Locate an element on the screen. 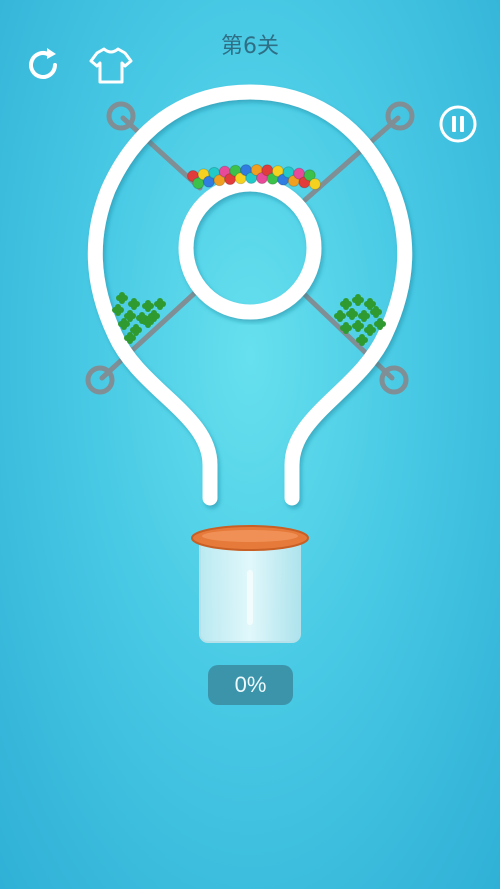 This screenshot has height=889, width=500. inner-ring is located at coordinates (250, 248).